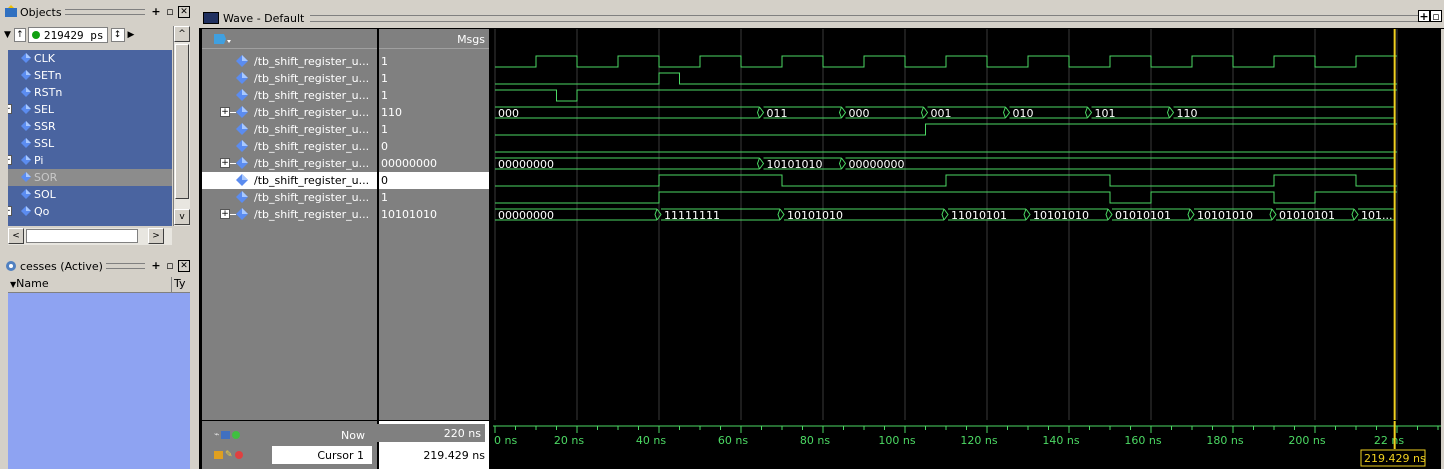  What do you see at coordinates (90, 160) in the screenshot?
I see `object-item-pi: + Pi` at bounding box center [90, 160].